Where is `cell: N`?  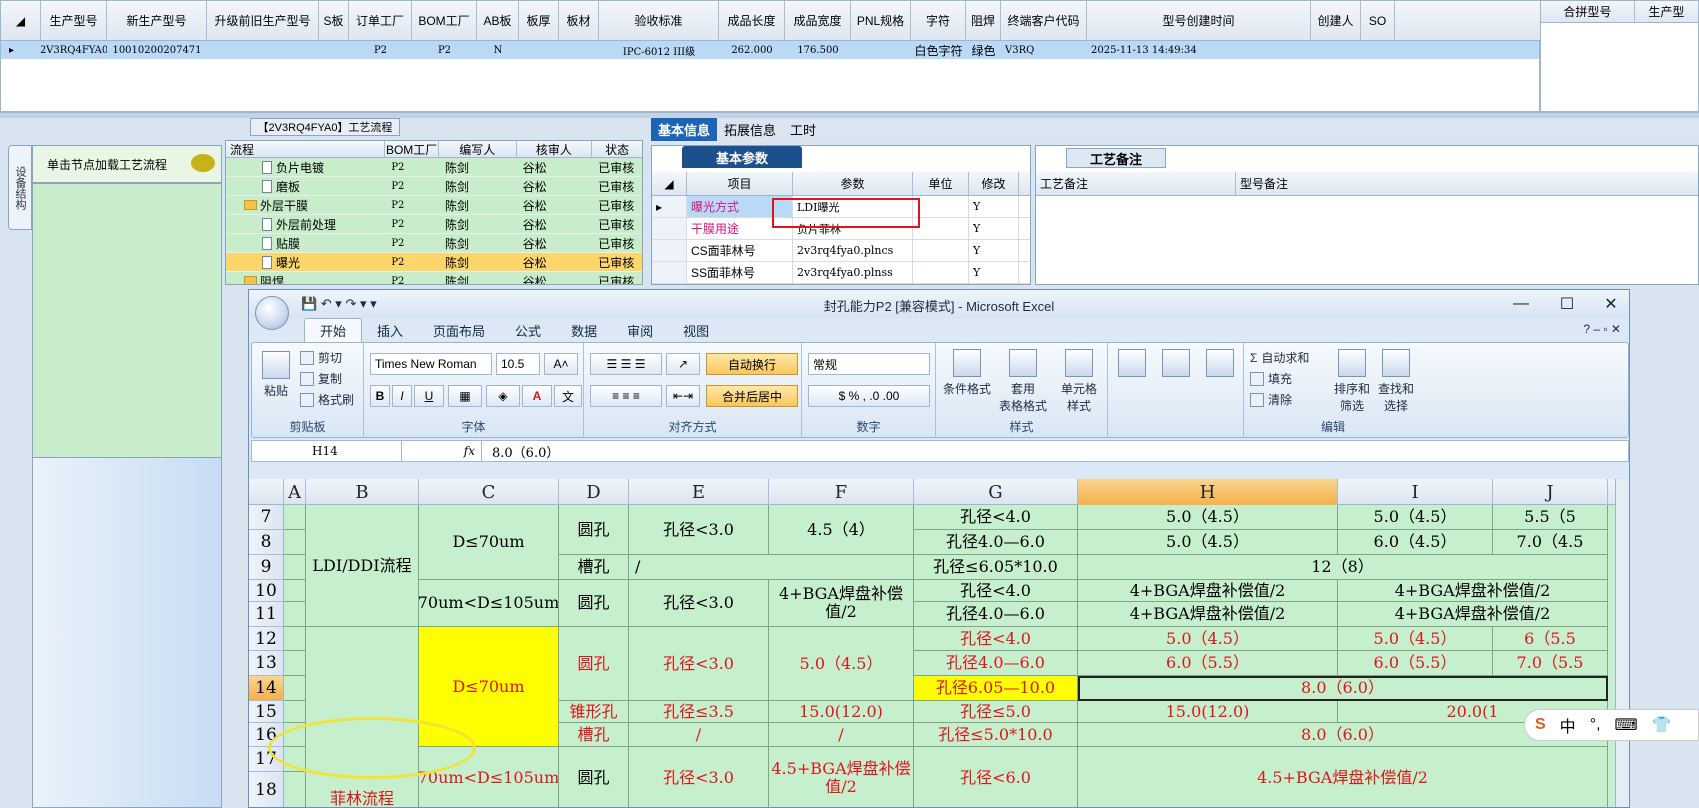 cell: N is located at coordinates (498, 50).